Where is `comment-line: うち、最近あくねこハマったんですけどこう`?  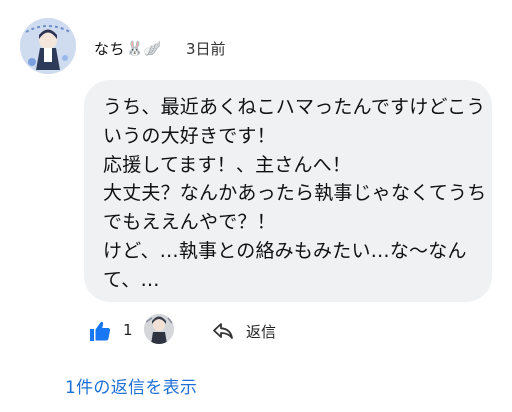 comment-line: うち、最近あくねこハマったんですけどこう is located at coordinates (294, 107).